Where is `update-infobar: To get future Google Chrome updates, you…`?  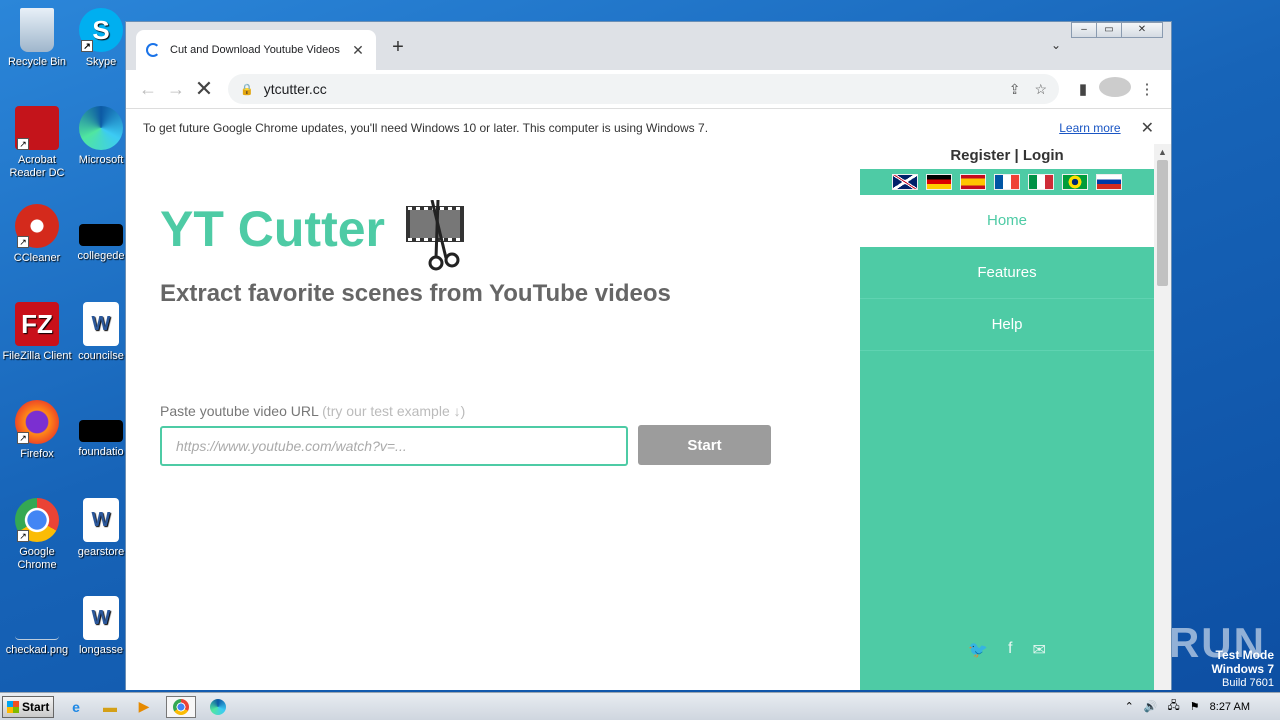
update-infobar: To get future Google Chrome updates, you… is located at coordinates (648, 128).